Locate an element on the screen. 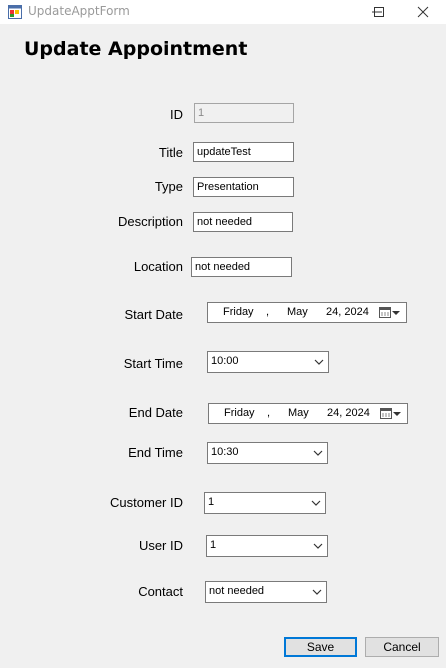  start-date-picker: Friday , May 24, 2024 is located at coordinates (307, 312).